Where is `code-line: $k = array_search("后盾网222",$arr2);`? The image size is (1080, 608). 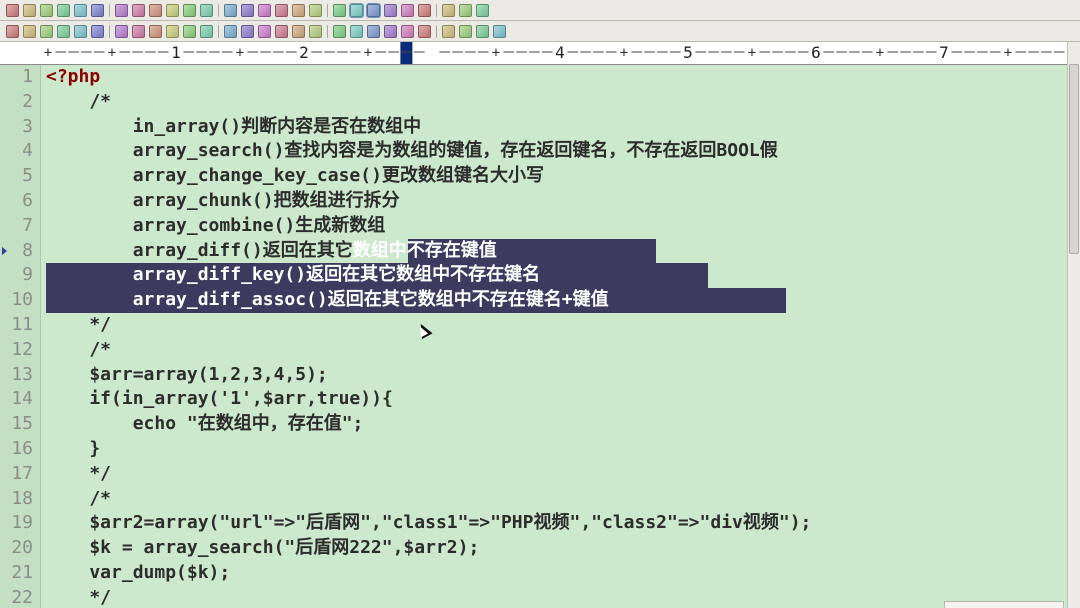 code-line: $k = array_search("后盾网222",$arr2); is located at coordinates (262, 548).